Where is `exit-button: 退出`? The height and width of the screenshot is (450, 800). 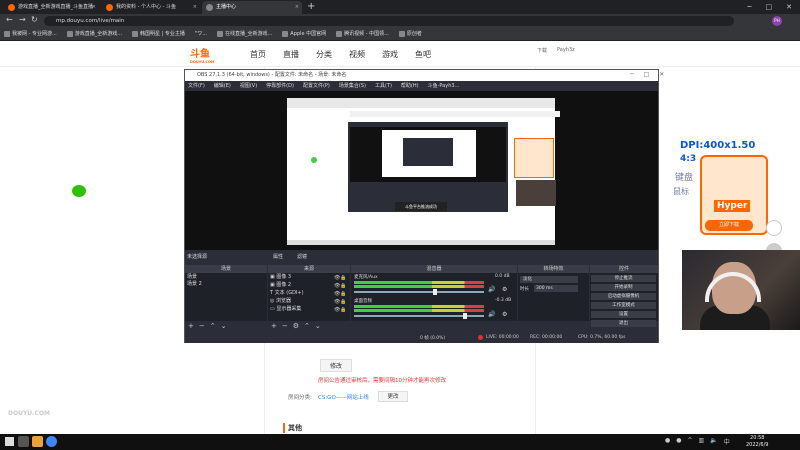 exit-button: 退出 is located at coordinates (623, 323).